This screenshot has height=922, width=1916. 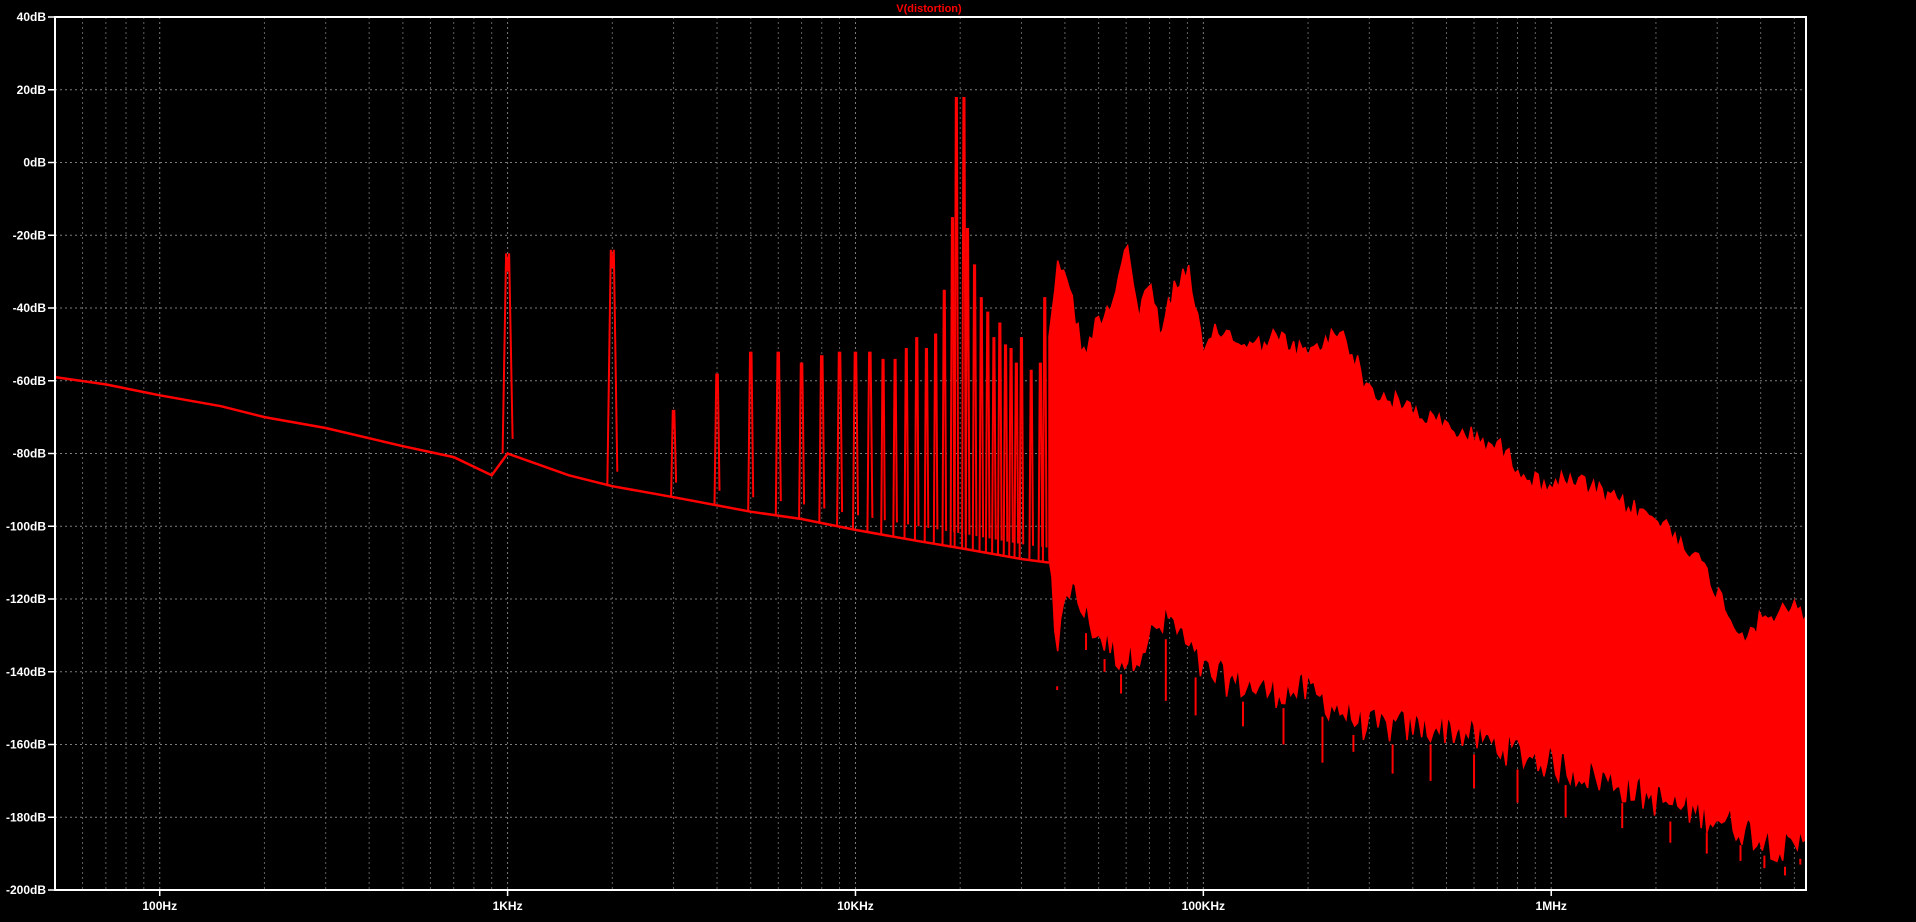 What do you see at coordinates (32, 90) in the screenshot?
I see `y-tick-label: 20dB` at bounding box center [32, 90].